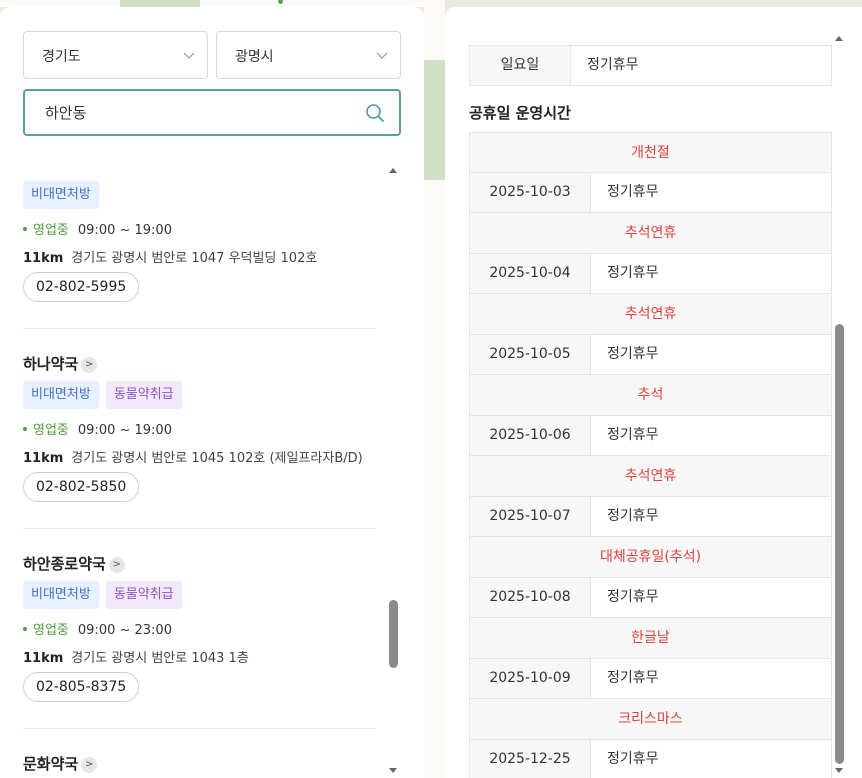  I want to click on holiday-row: 2025-10-06 정기휴무, so click(650, 436).